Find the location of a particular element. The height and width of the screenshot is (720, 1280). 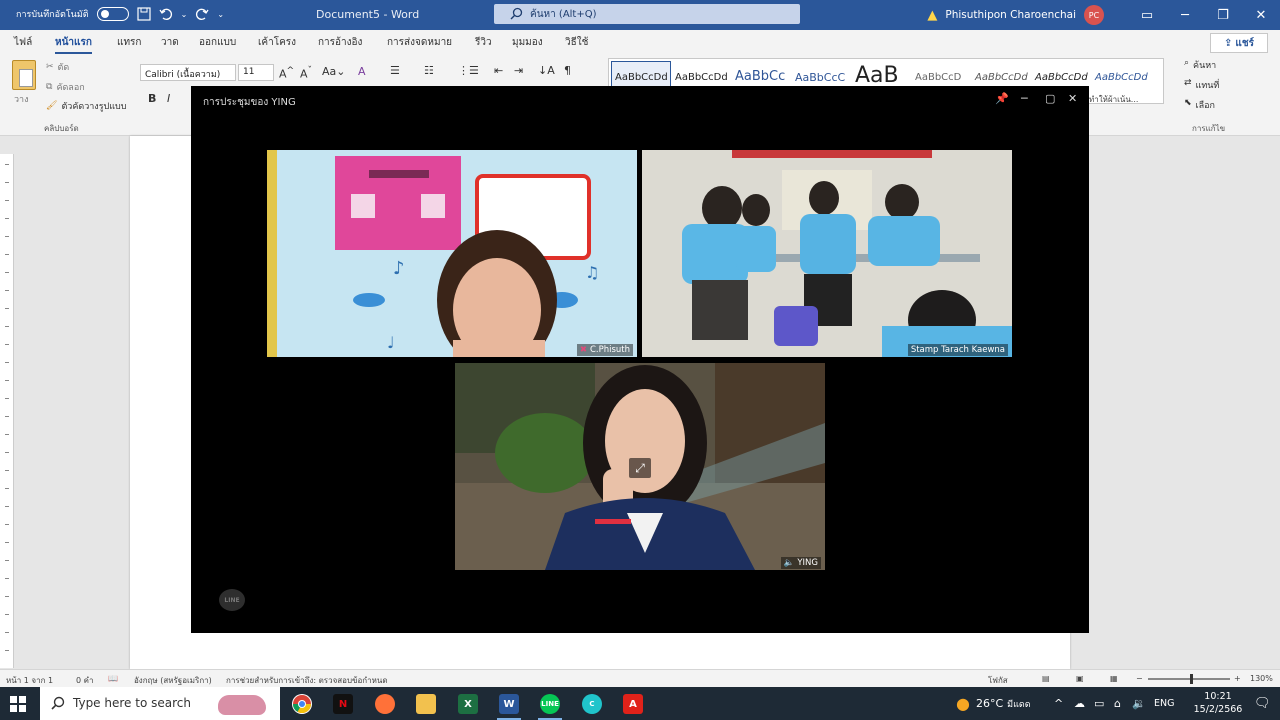

numbering-icon: ☷ is located at coordinates (429, 70).